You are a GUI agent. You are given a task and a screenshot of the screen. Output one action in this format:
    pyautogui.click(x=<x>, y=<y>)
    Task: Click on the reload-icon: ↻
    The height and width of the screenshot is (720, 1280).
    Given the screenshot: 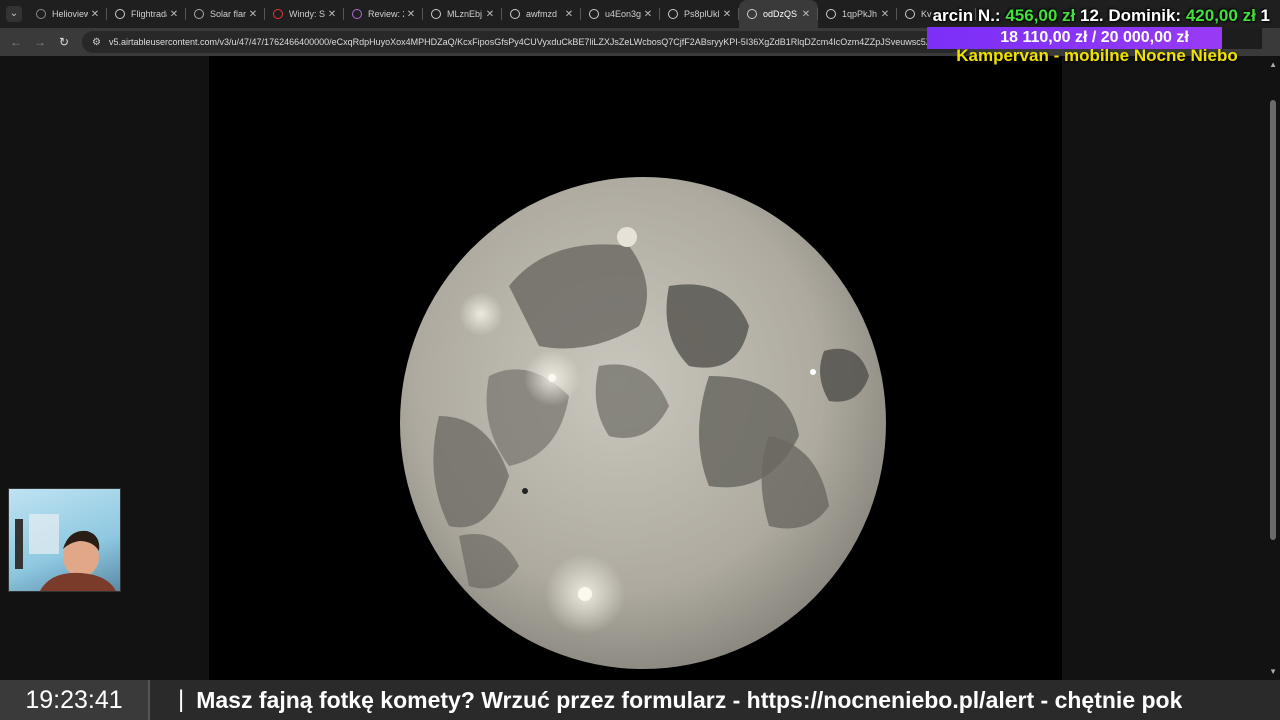 What is the action you would take?
    pyautogui.click(x=64, y=42)
    